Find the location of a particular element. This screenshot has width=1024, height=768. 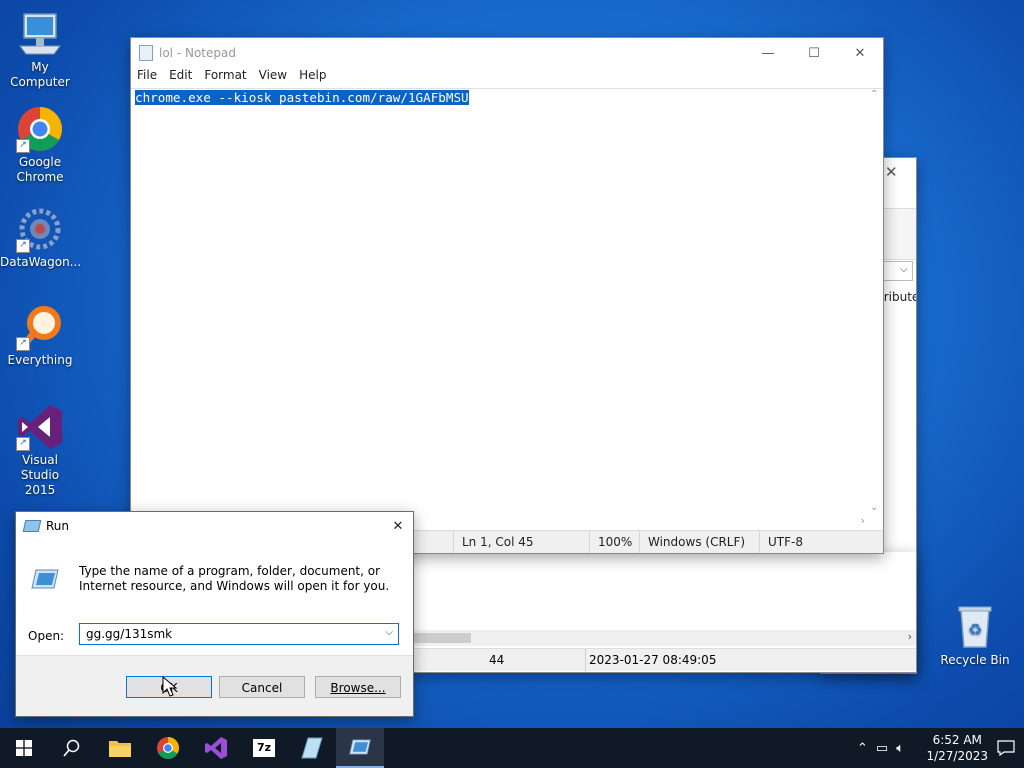

visual-studio-icon: ↗ is located at coordinates (40, 427).